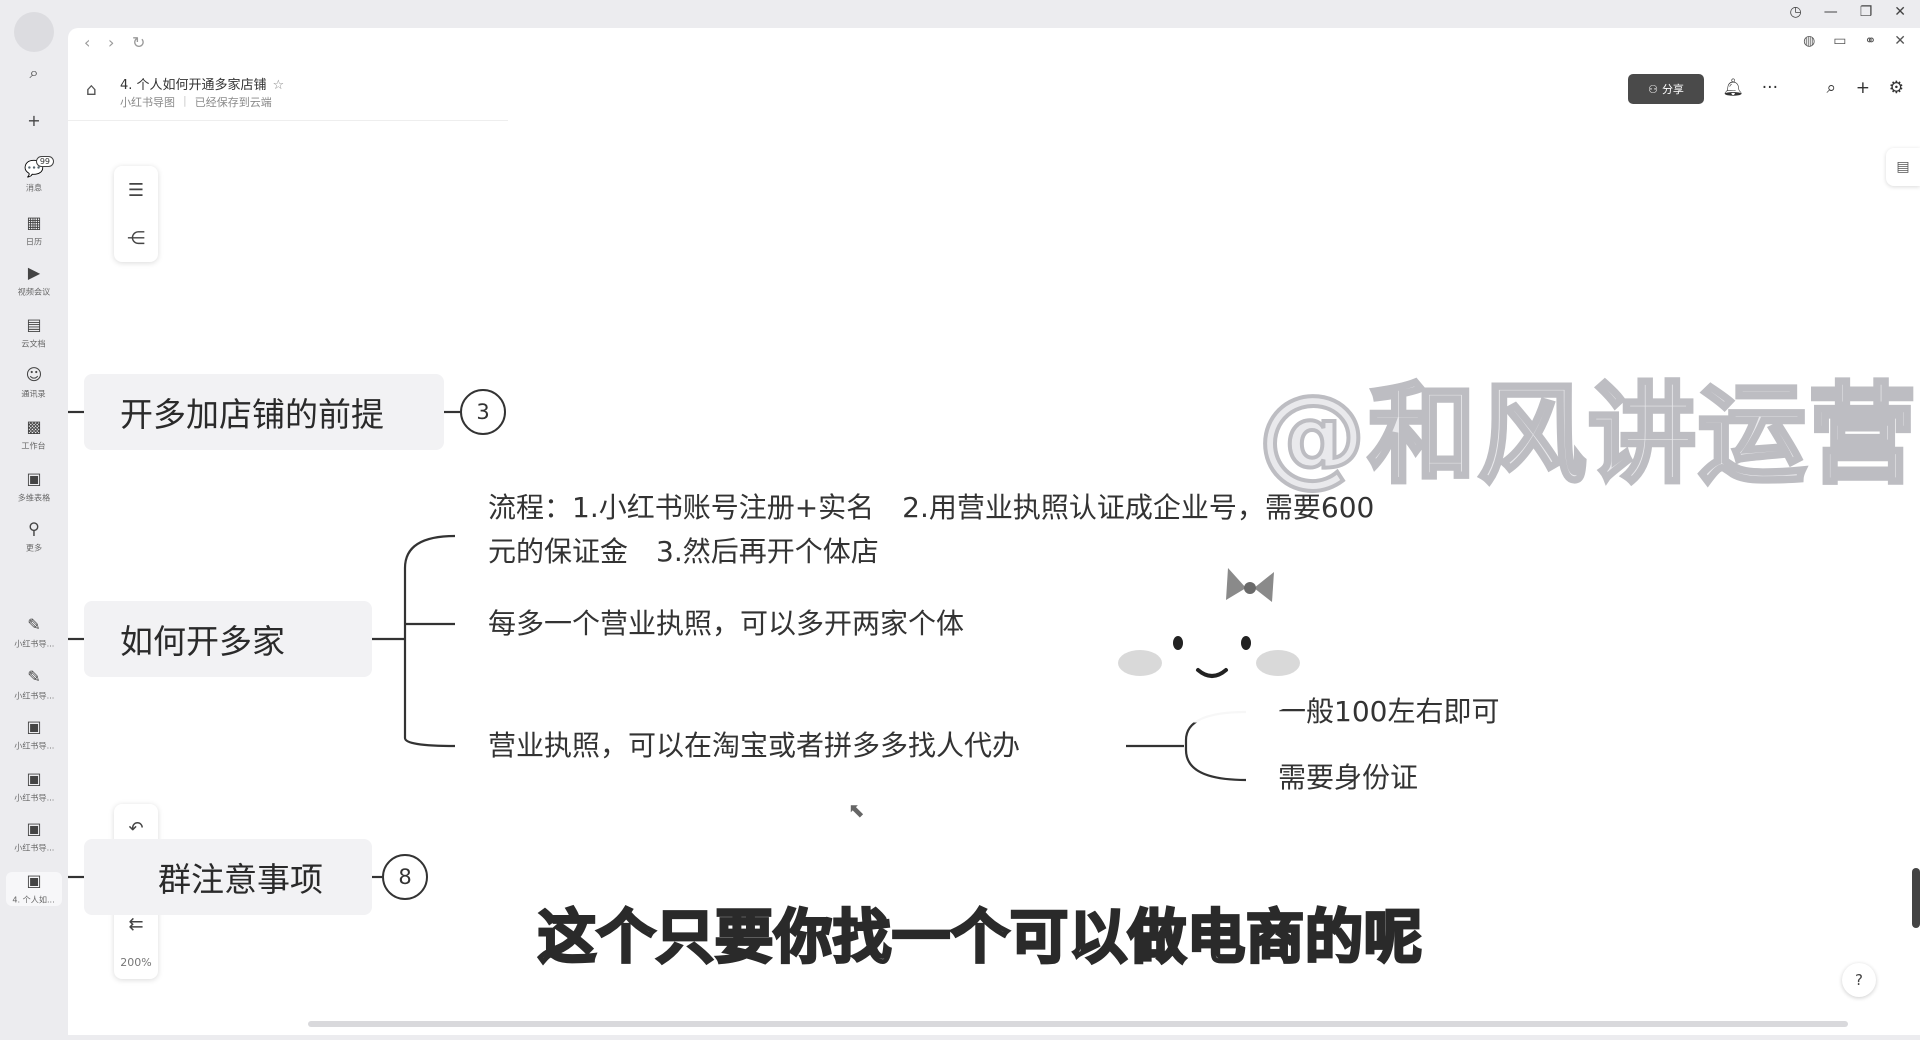 The height and width of the screenshot is (1040, 1920). Describe the element at coordinates (1831, 12) in the screenshot. I see `minimize-icon: —` at that location.